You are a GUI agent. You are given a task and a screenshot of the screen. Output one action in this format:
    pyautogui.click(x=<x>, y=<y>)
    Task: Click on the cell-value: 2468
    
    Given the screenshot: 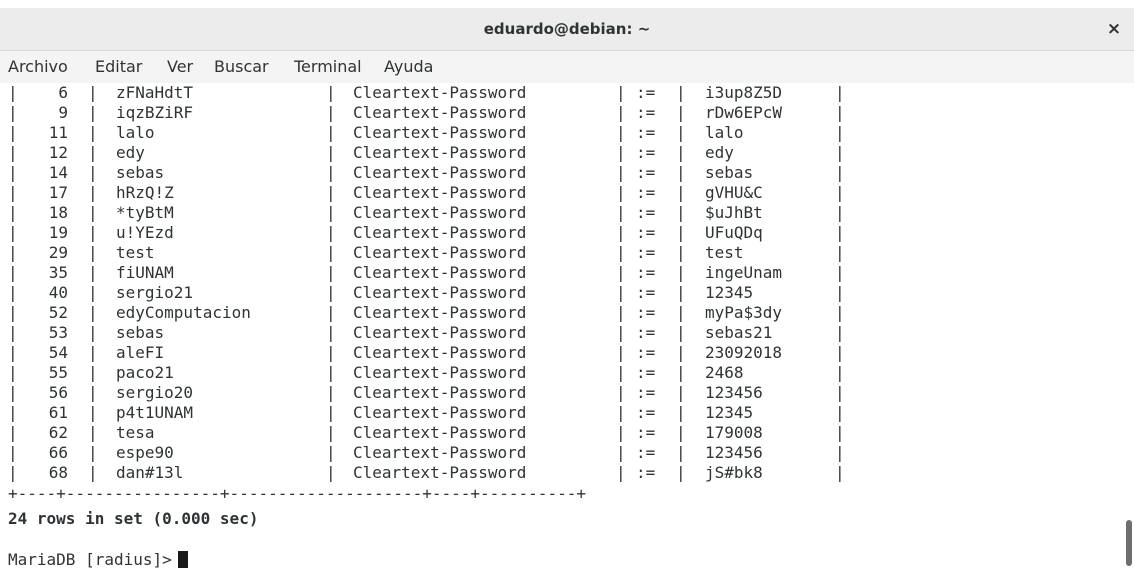 What is the action you would take?
    pyautogui.click(x=724, y=372)
    